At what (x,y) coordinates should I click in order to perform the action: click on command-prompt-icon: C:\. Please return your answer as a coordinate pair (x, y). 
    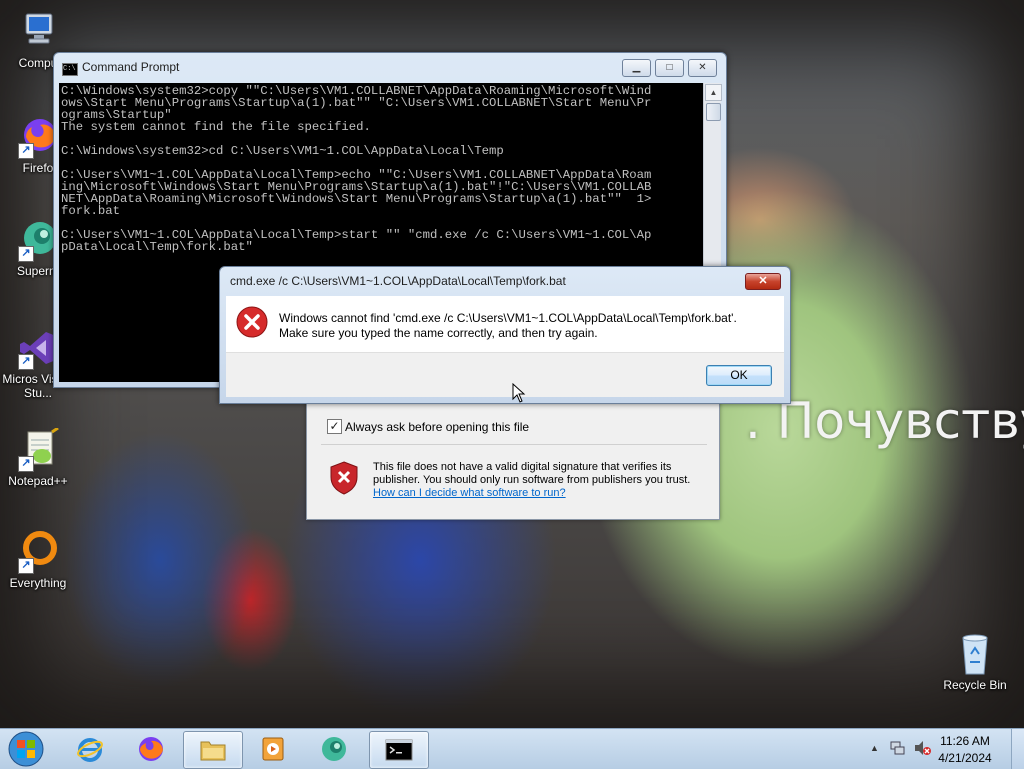
    Looking at the image, I should click on (70, 69).